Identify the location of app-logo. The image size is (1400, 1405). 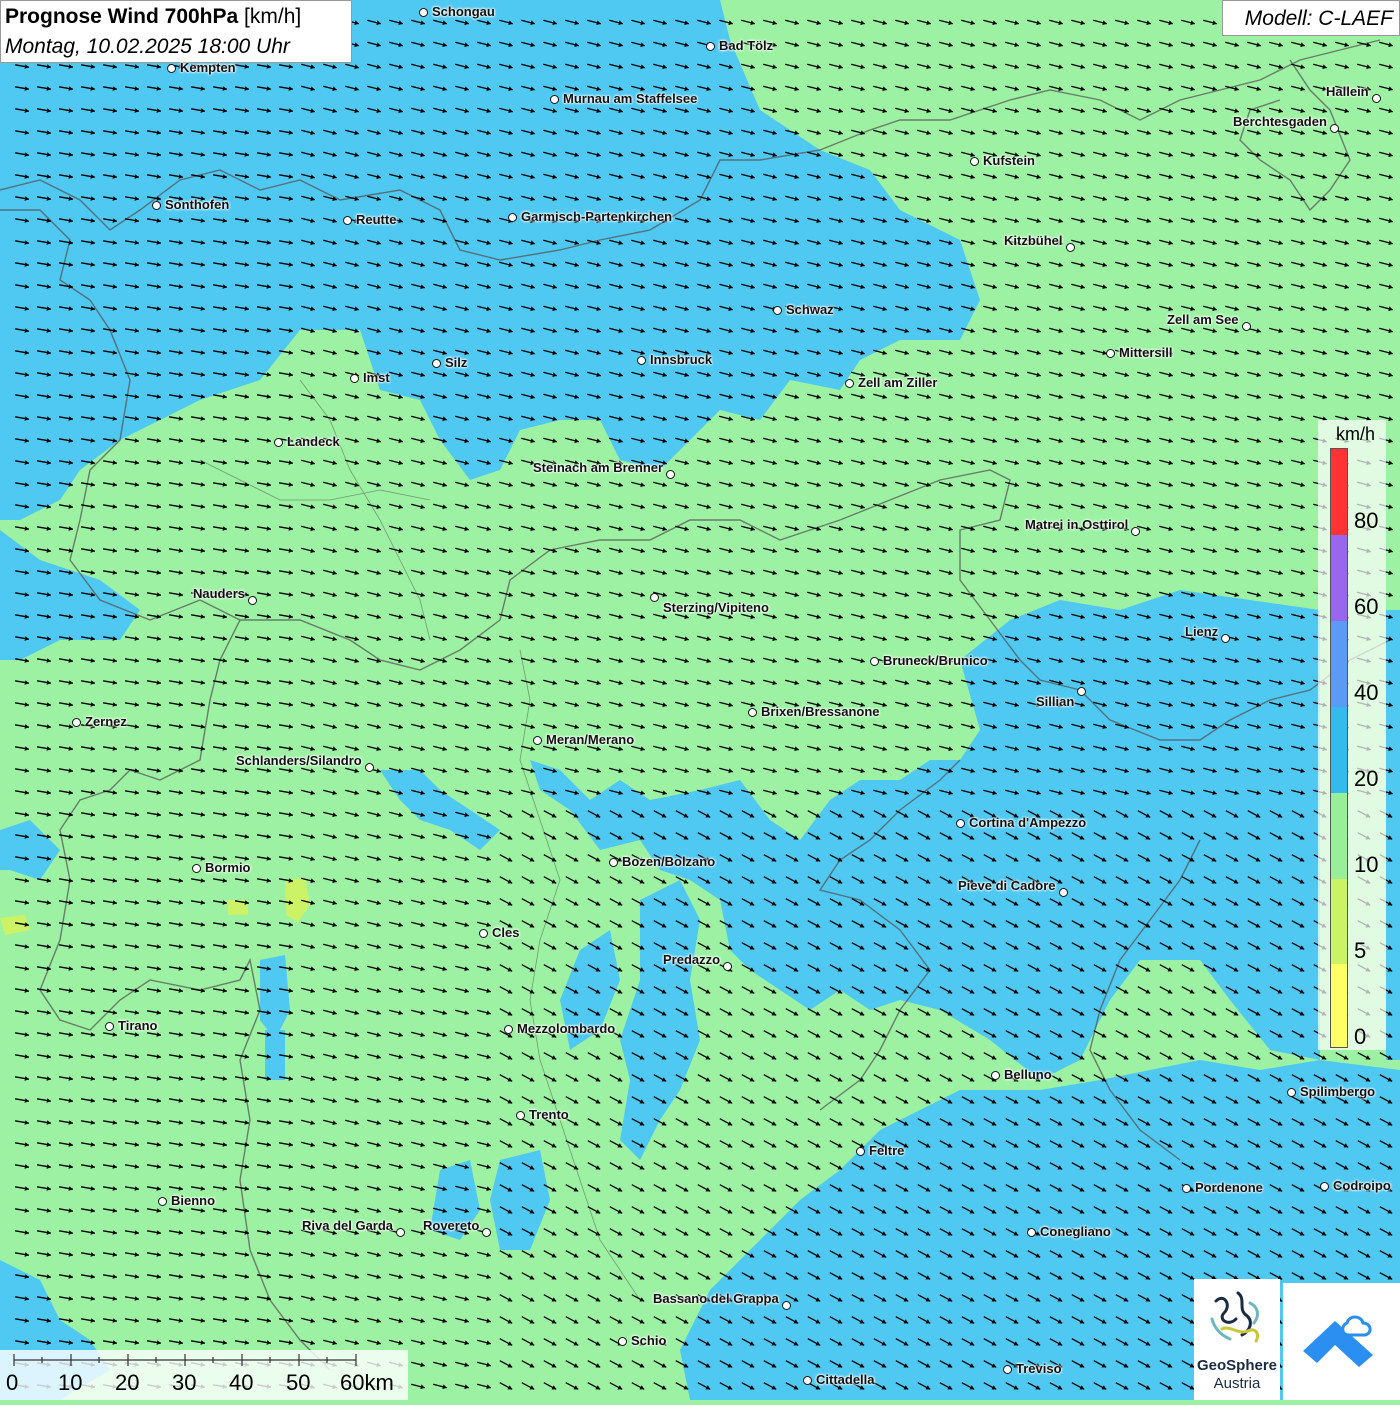
(1341, 1341).